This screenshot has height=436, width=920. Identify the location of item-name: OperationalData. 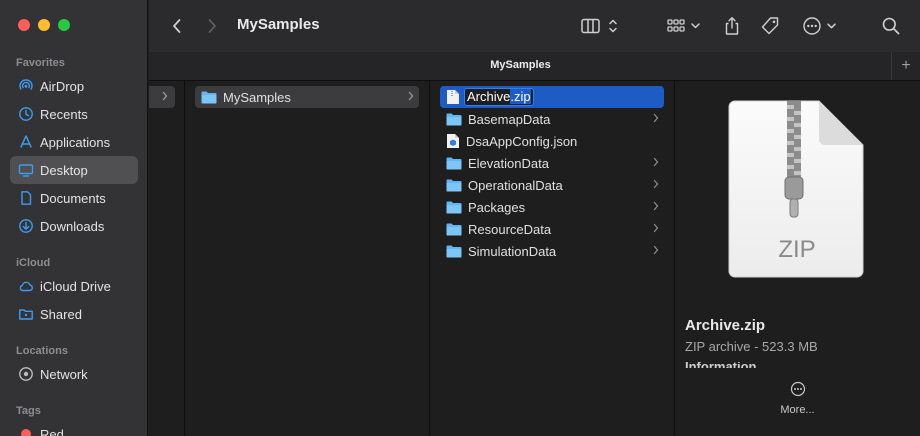
(515, 185).